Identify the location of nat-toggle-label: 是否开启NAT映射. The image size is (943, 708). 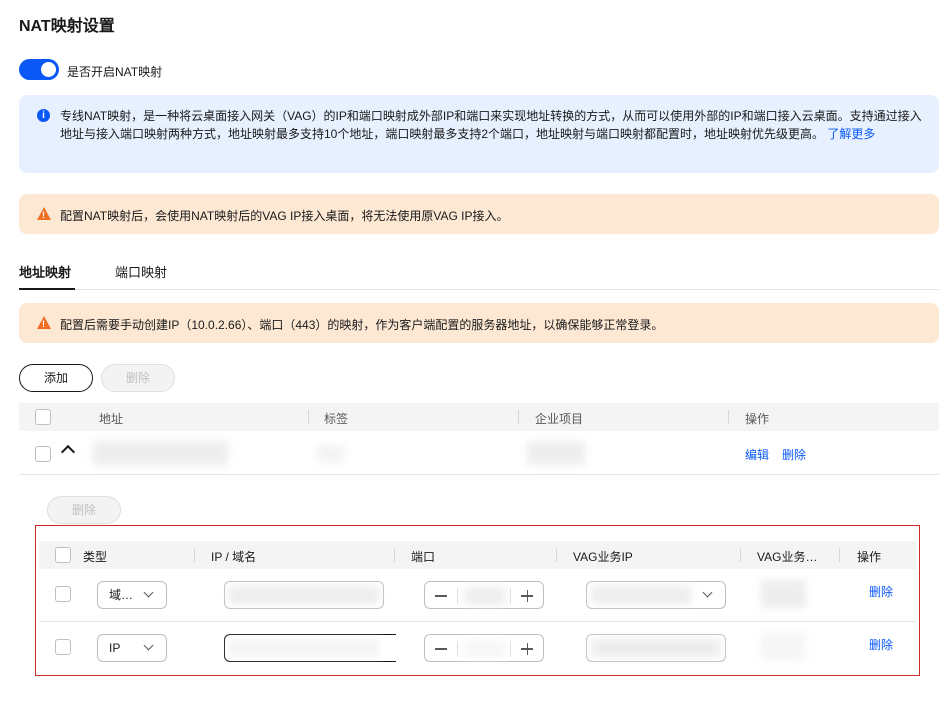
(115, 72).